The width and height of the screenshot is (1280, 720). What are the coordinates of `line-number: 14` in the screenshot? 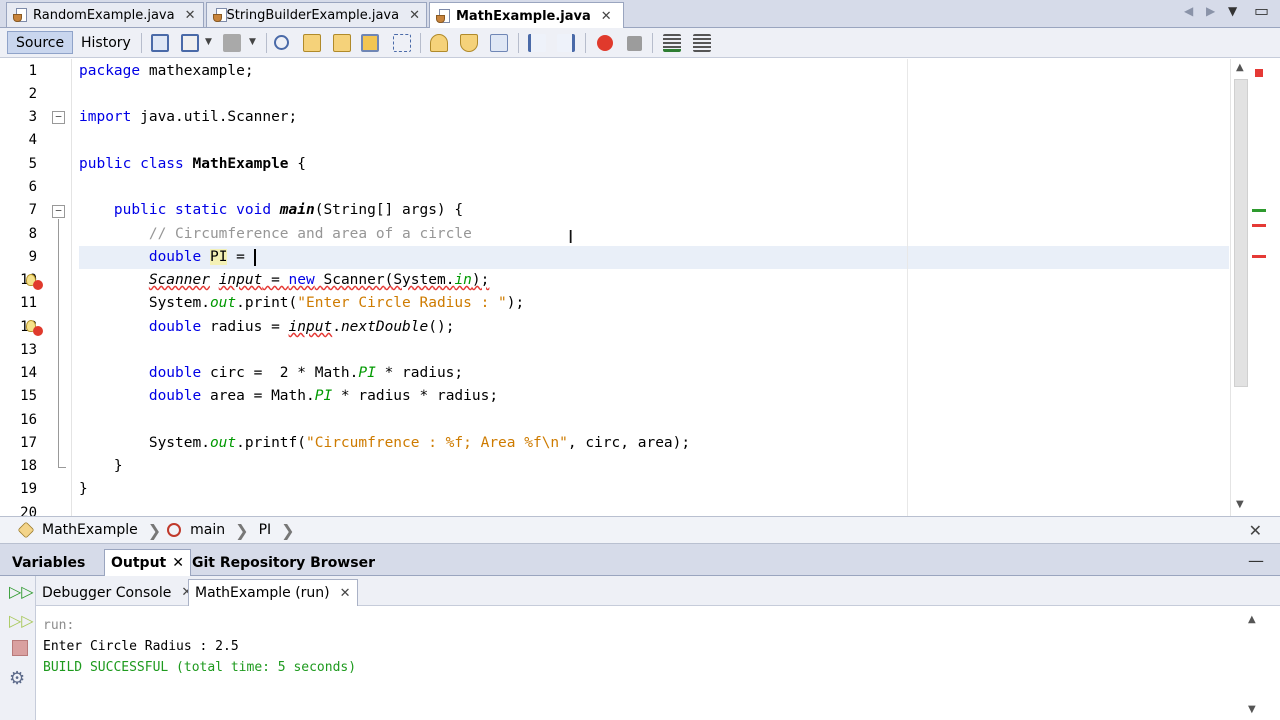 It's located at (28, 373).